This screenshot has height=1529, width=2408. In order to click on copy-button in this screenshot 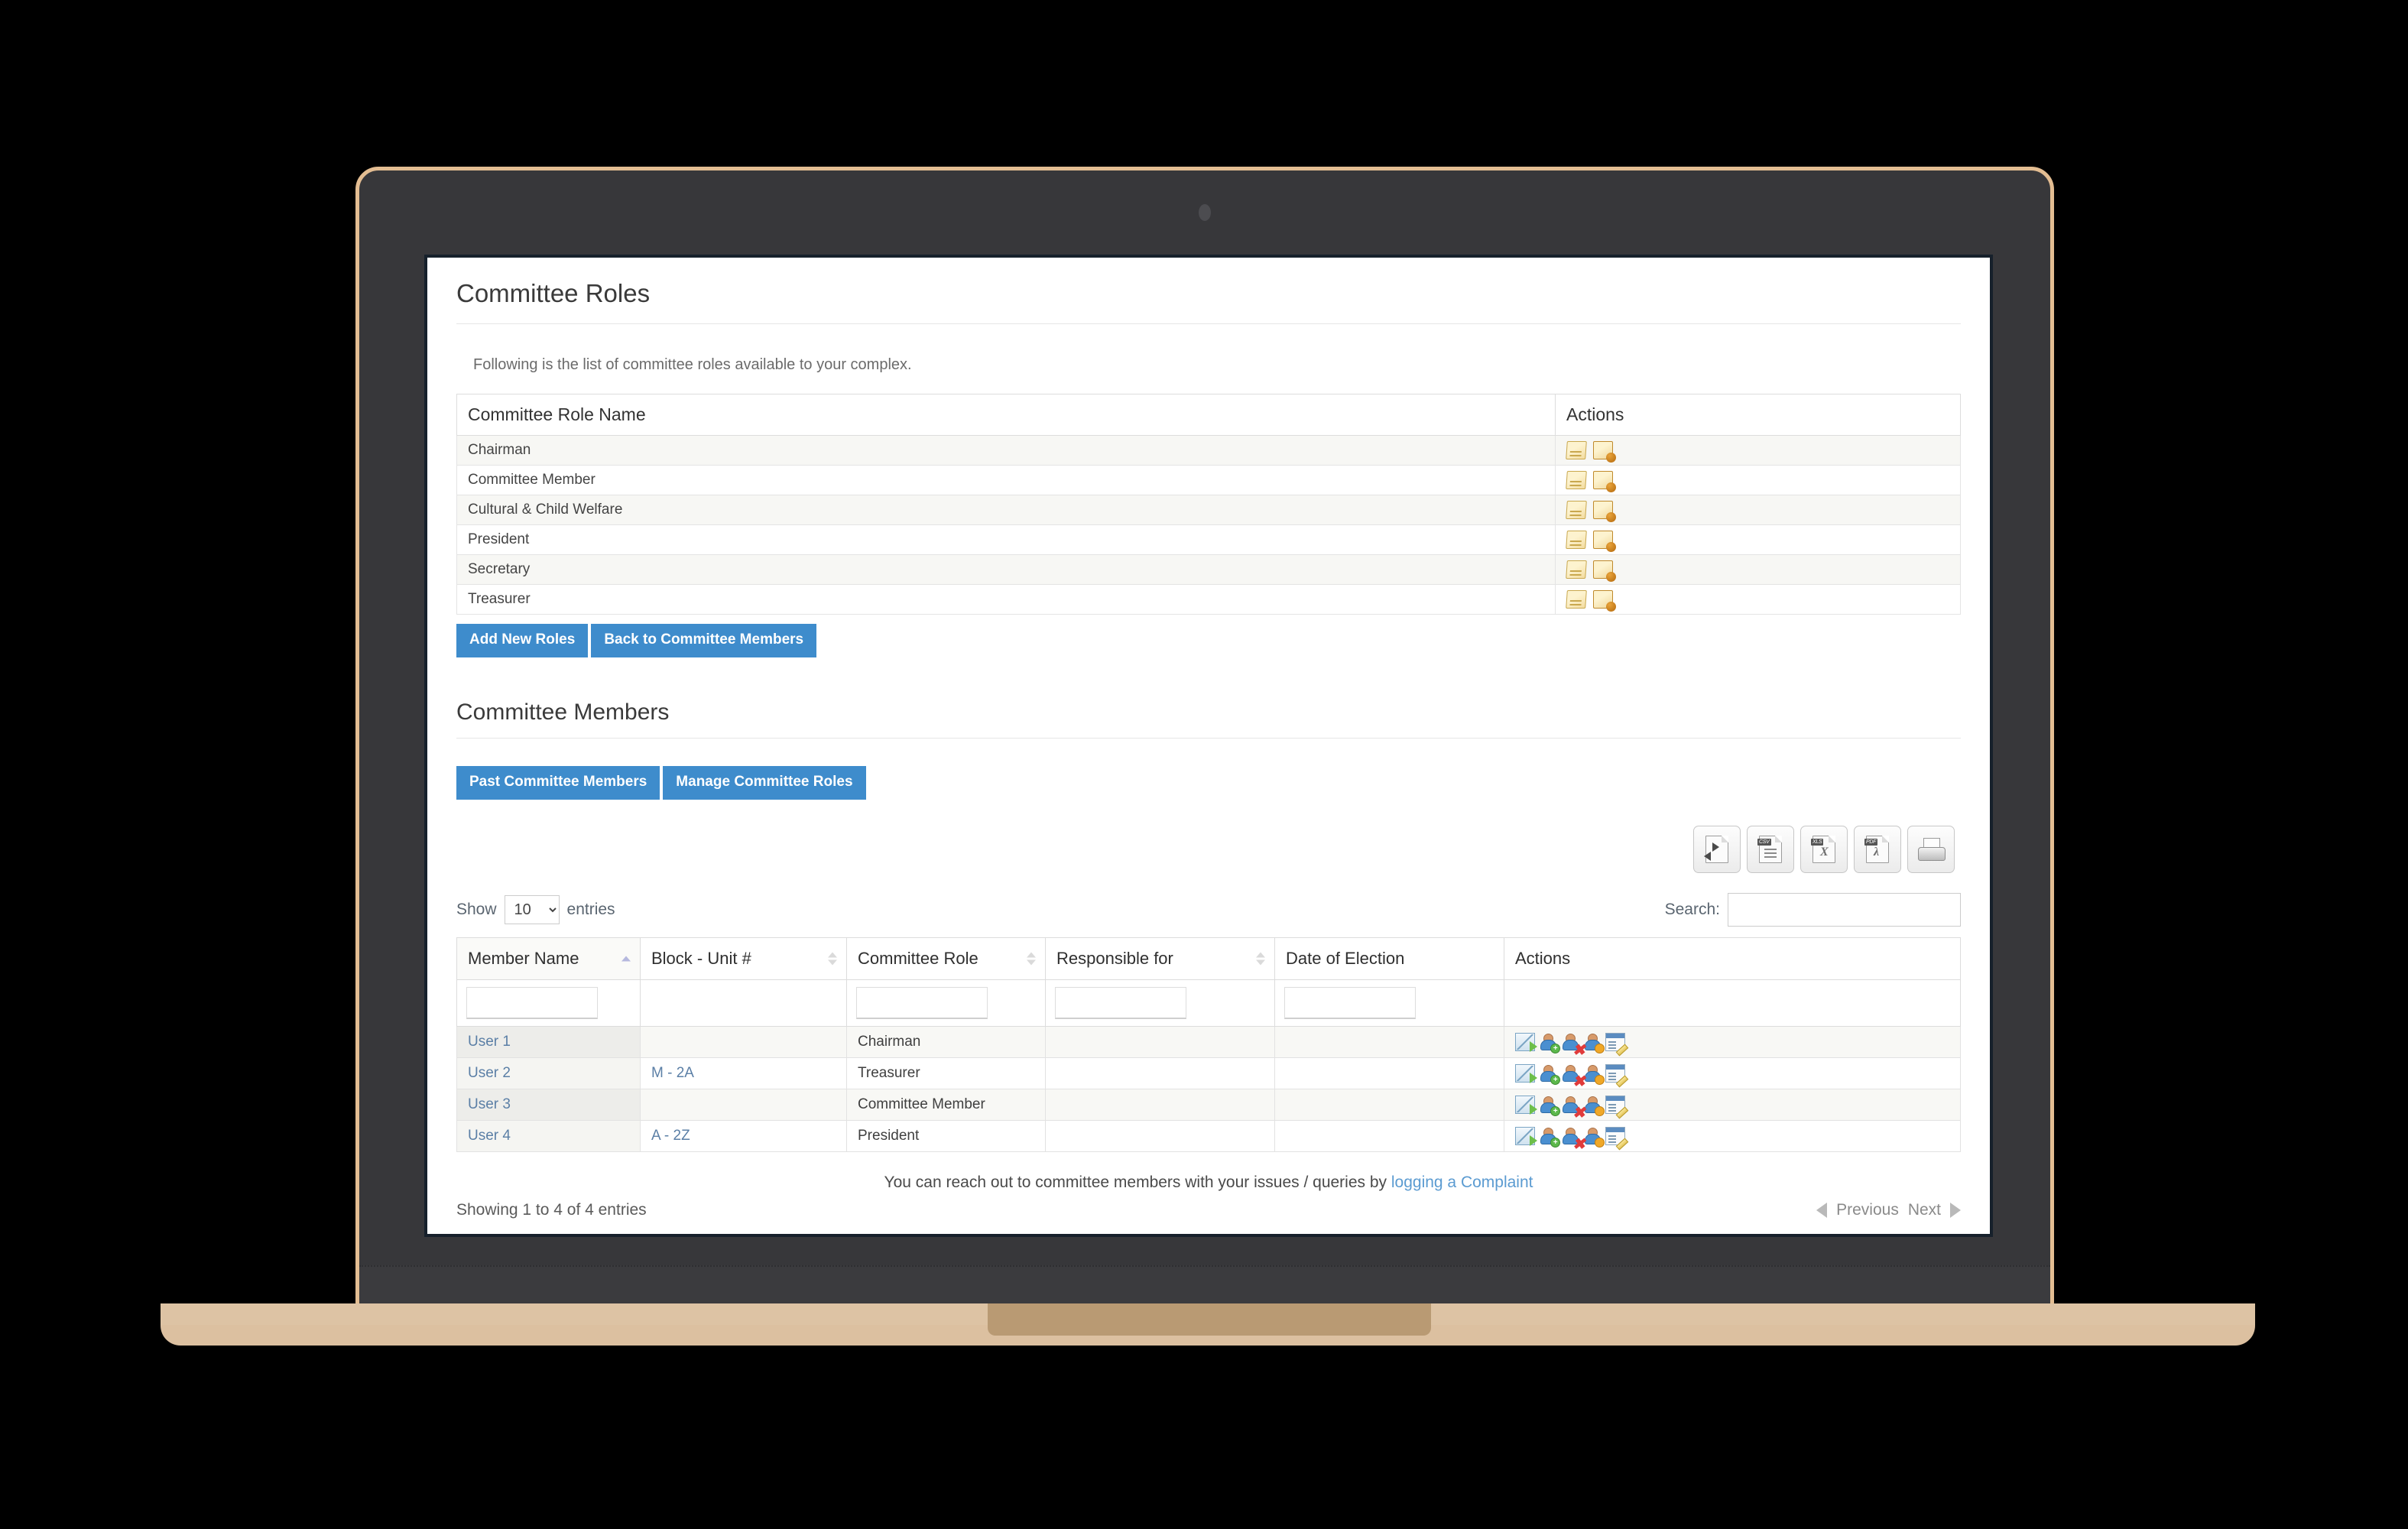, I will do `click(1717, 849)`.